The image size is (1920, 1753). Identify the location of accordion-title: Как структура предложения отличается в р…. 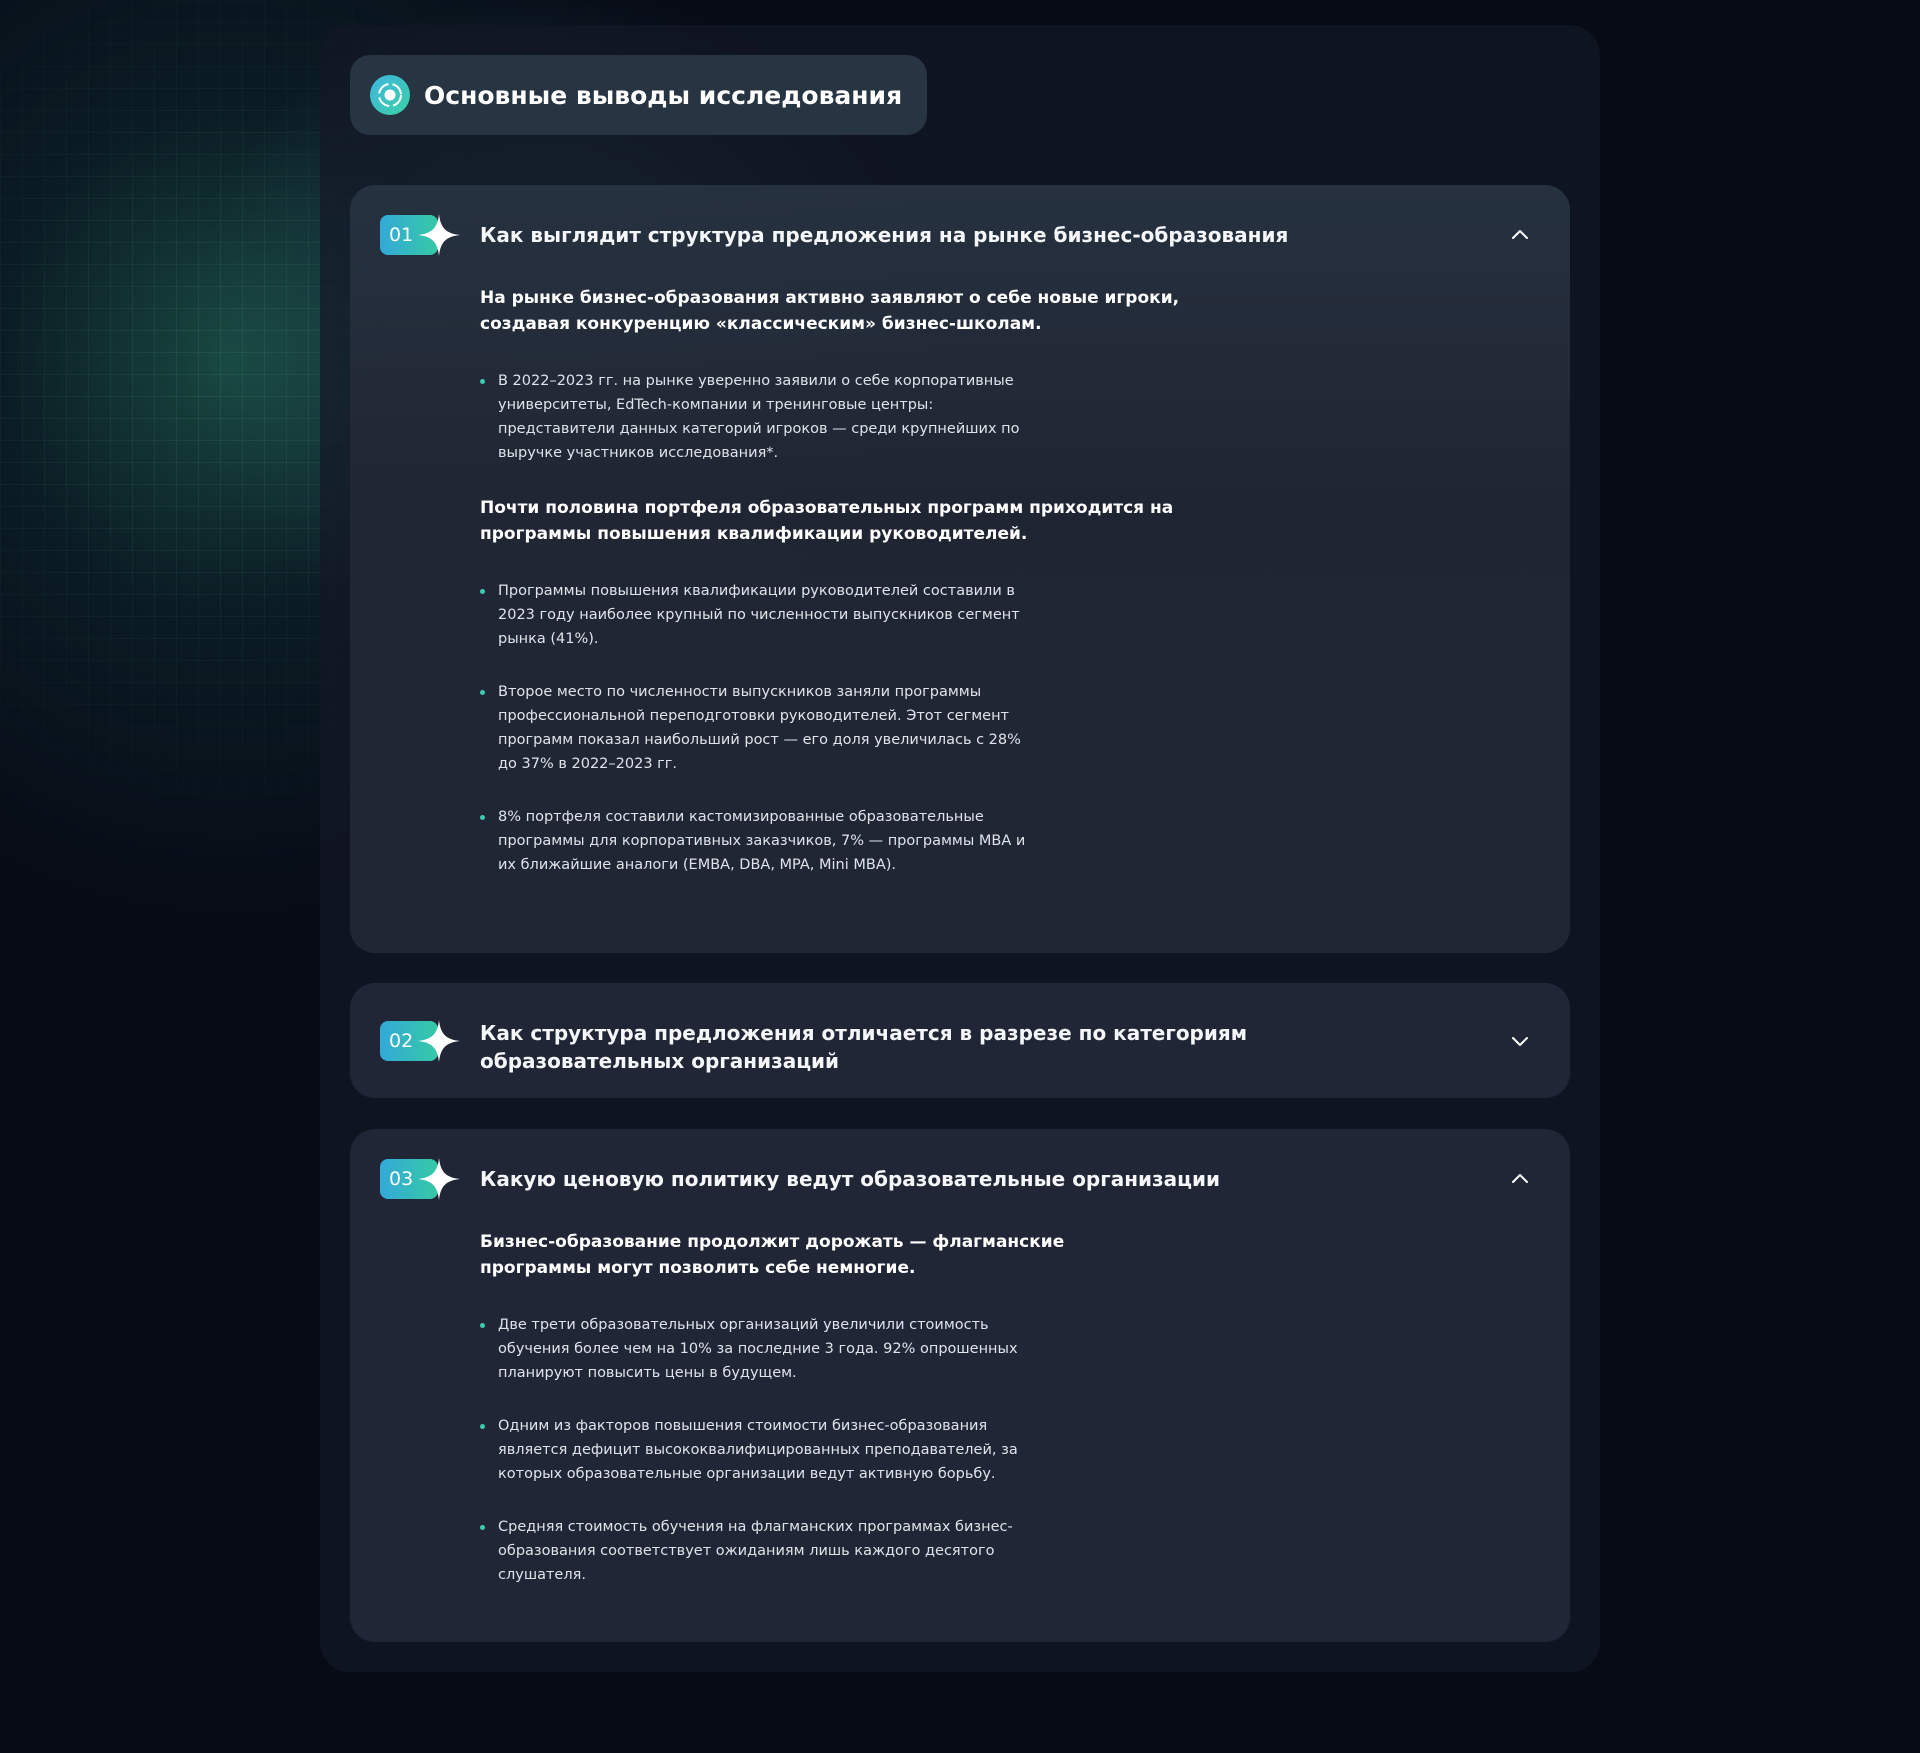
(864, 1047).